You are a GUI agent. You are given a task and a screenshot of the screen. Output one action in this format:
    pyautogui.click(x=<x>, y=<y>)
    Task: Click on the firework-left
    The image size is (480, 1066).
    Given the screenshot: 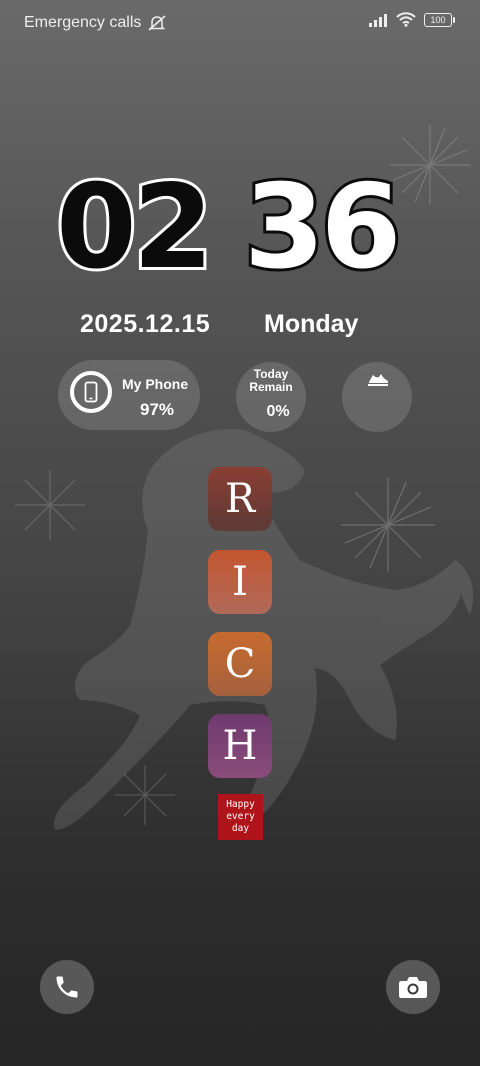 What is the action you would take?
    pyautogui.click(x=50, y=505)
    